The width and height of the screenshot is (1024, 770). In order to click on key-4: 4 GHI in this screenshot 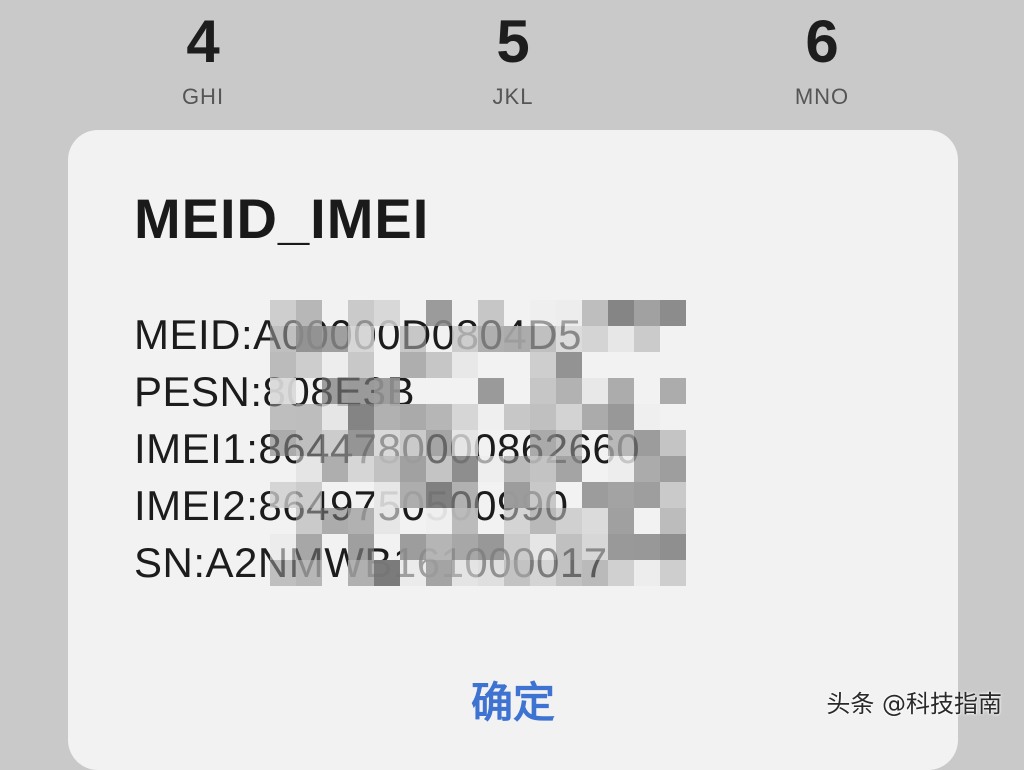, I will do `click(203, 63)`.